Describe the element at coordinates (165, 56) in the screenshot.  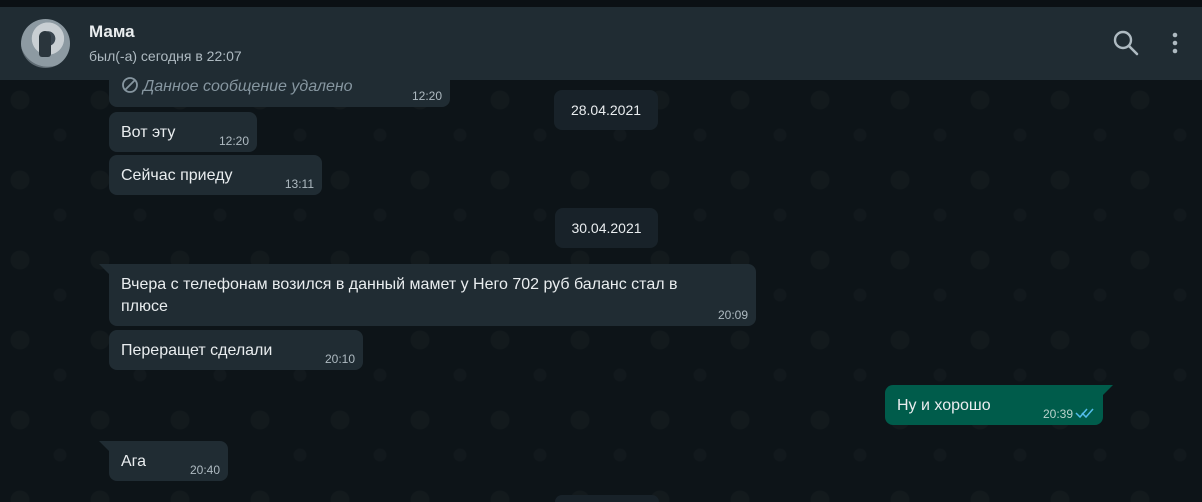
I see `contact-last-seen: был(-а) сегодня в 22:07` at that location.